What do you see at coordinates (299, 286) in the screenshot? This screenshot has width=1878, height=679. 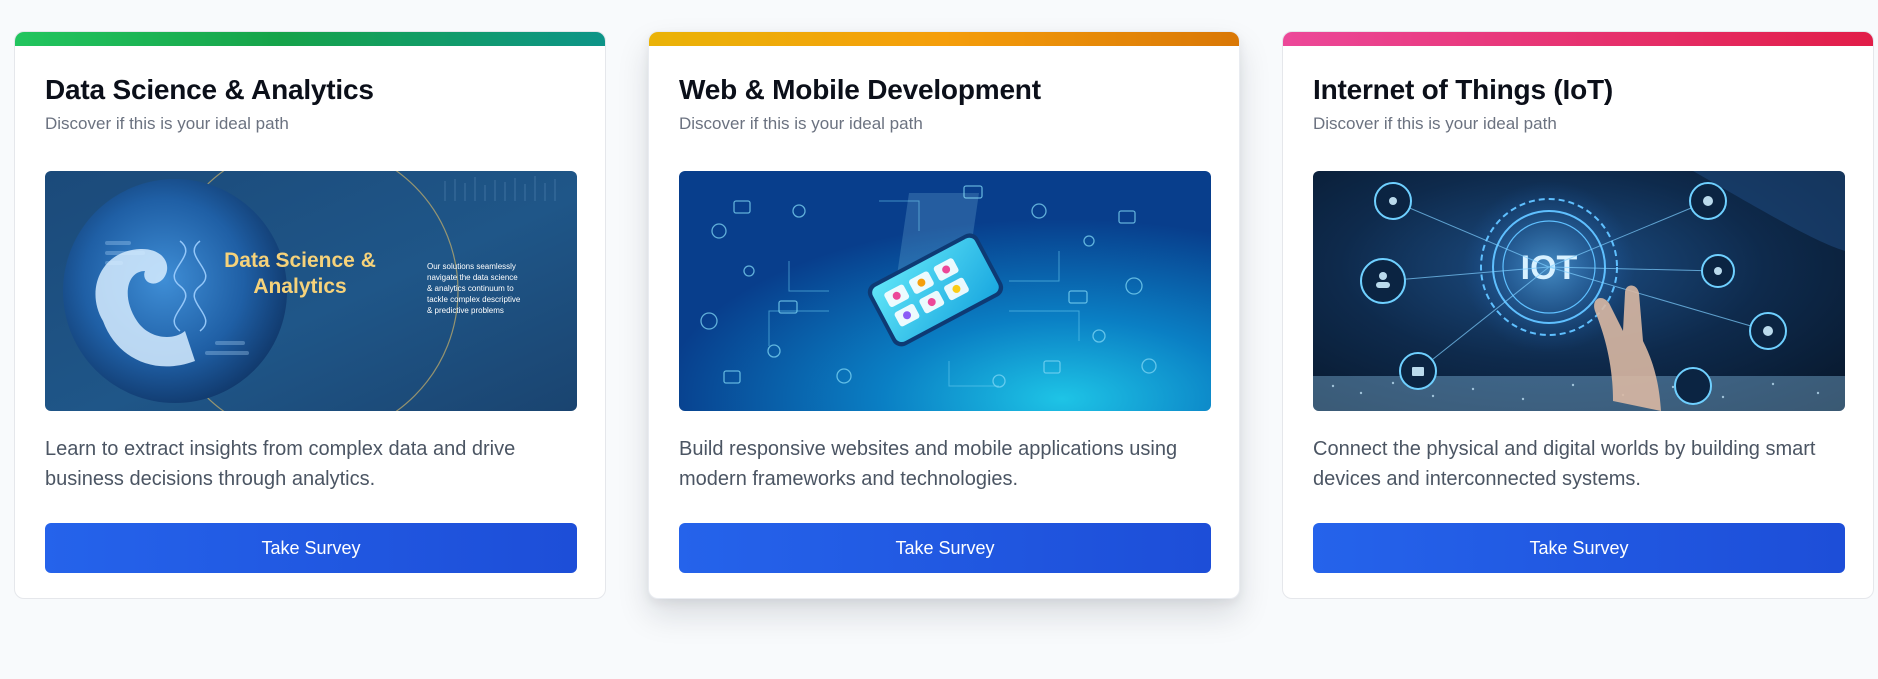 I see `image-headline-line2: Analytics` at bounding box center [299, 286].